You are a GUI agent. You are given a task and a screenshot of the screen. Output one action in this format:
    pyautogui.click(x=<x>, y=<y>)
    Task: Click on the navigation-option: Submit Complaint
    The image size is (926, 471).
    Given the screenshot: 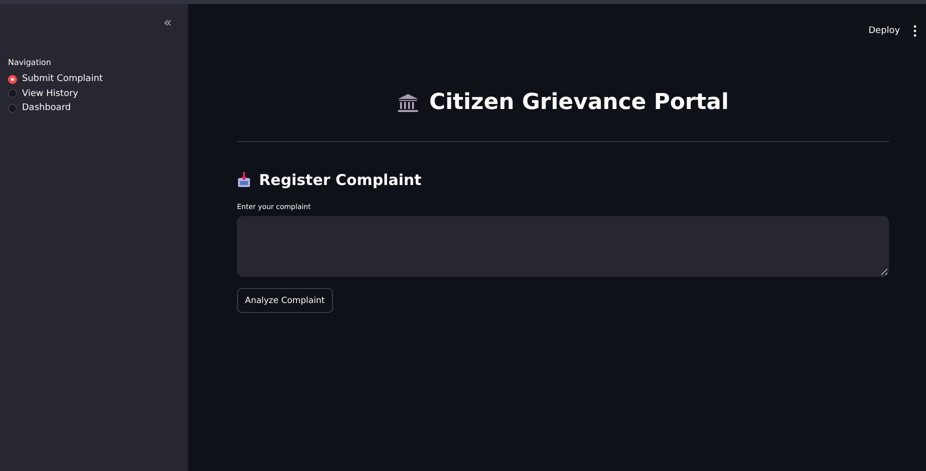 What is the action you would take?
    pyautogui.click(x=62, y=79)
    